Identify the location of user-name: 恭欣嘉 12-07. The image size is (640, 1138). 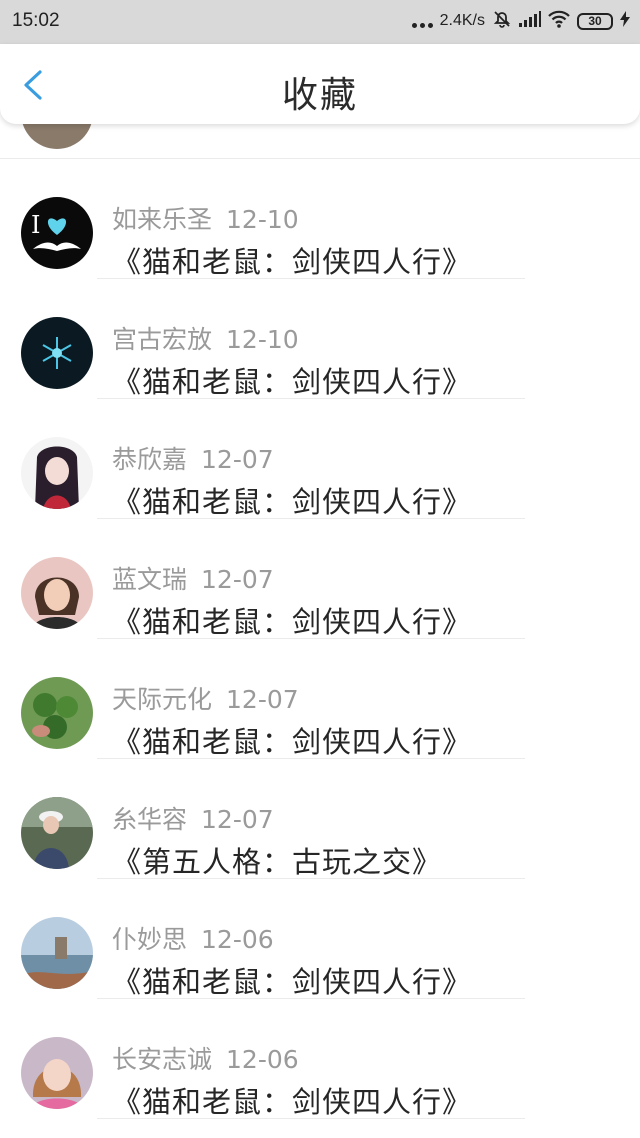
(193, 459).